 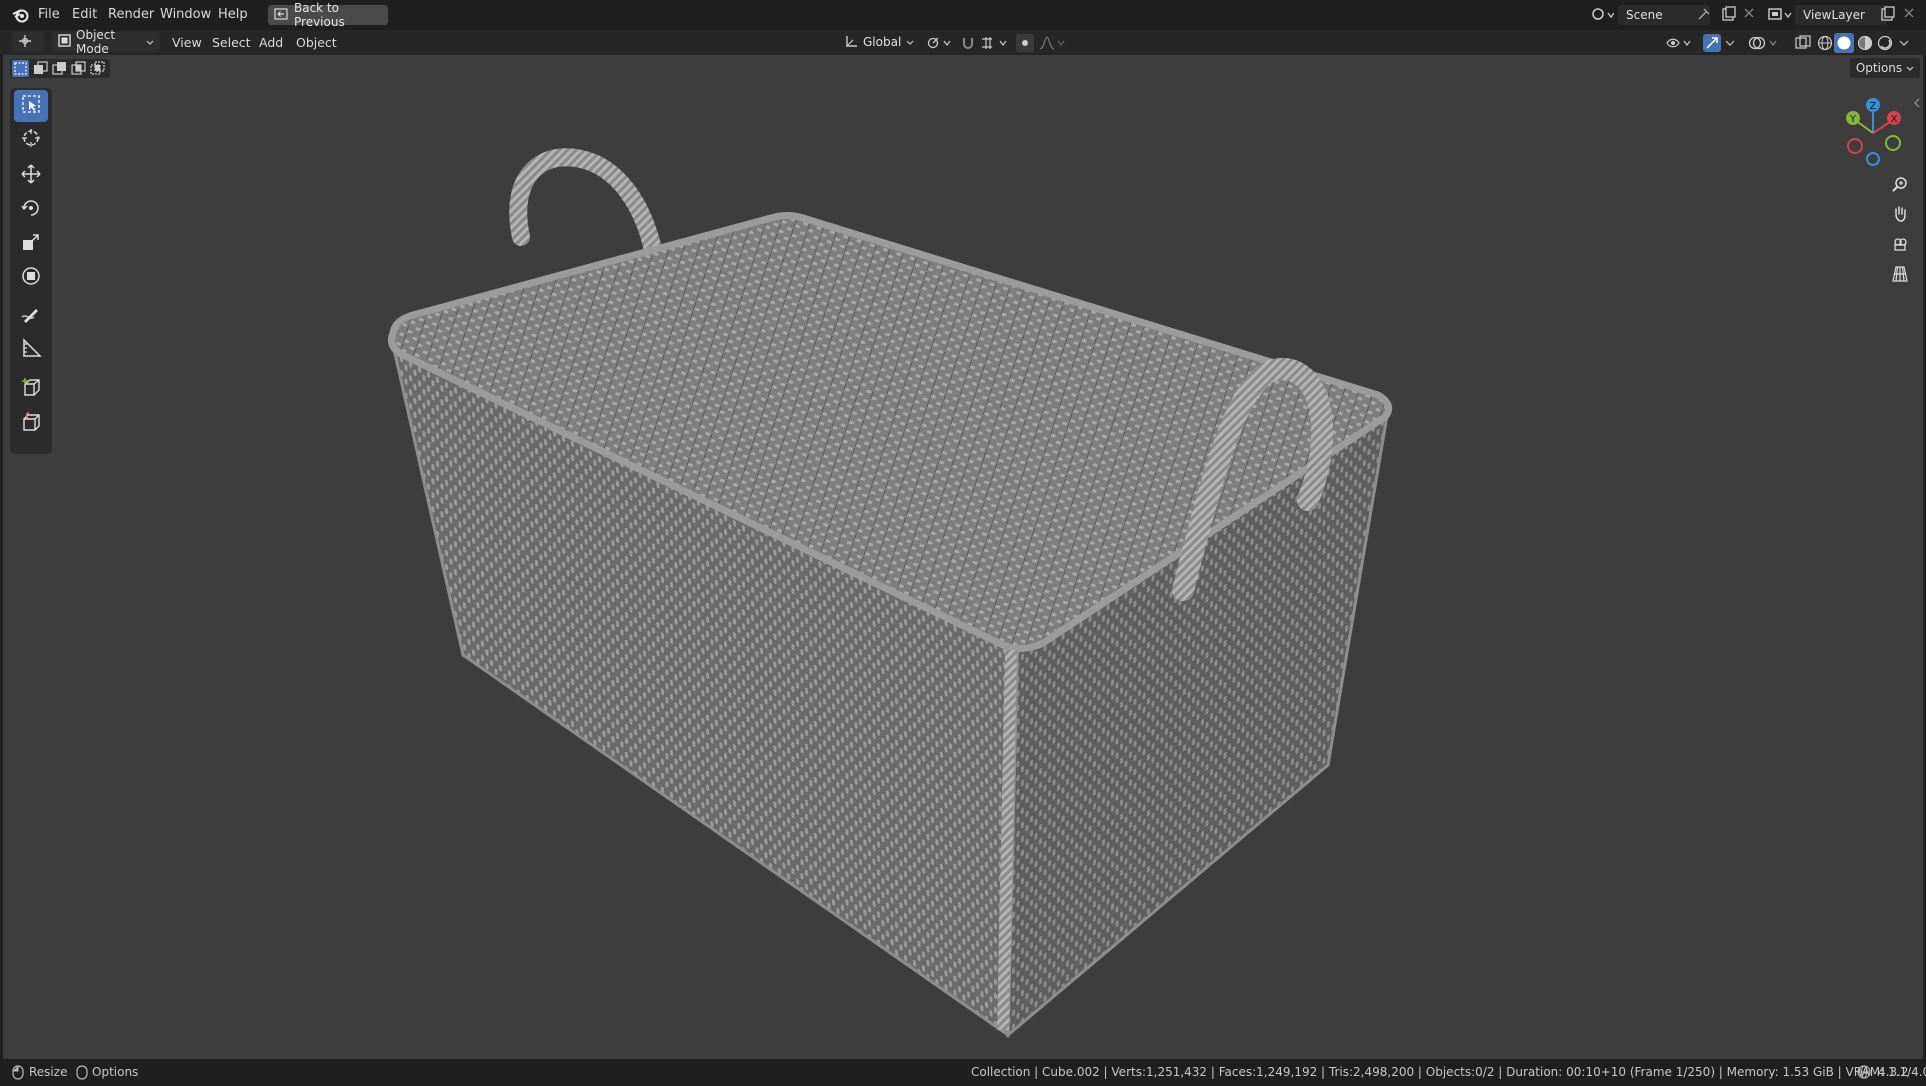 I want to click on menu-object: Object, so click(x=316, y=42).